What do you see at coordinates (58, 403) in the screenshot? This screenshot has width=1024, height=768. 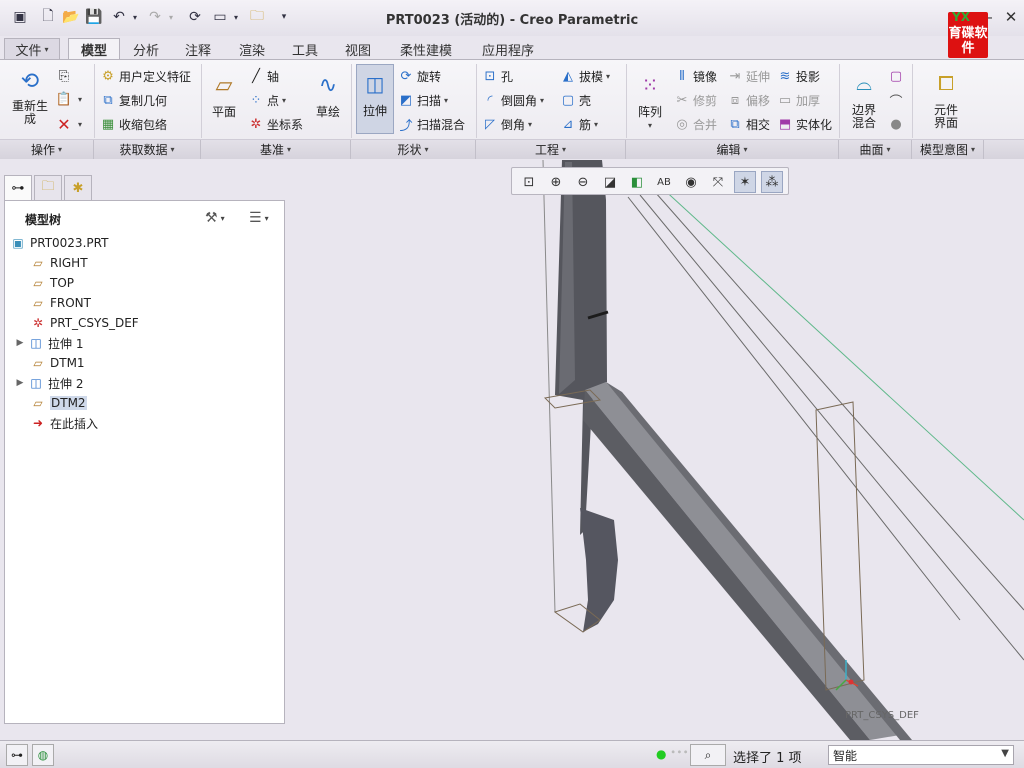 I see `tree-item-dtm2: ▱ DTM2` at bounding box center [58, 403].